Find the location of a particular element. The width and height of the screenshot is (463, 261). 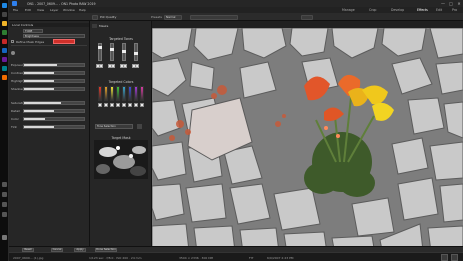

notification-icon is located at coordinates (4, 237).